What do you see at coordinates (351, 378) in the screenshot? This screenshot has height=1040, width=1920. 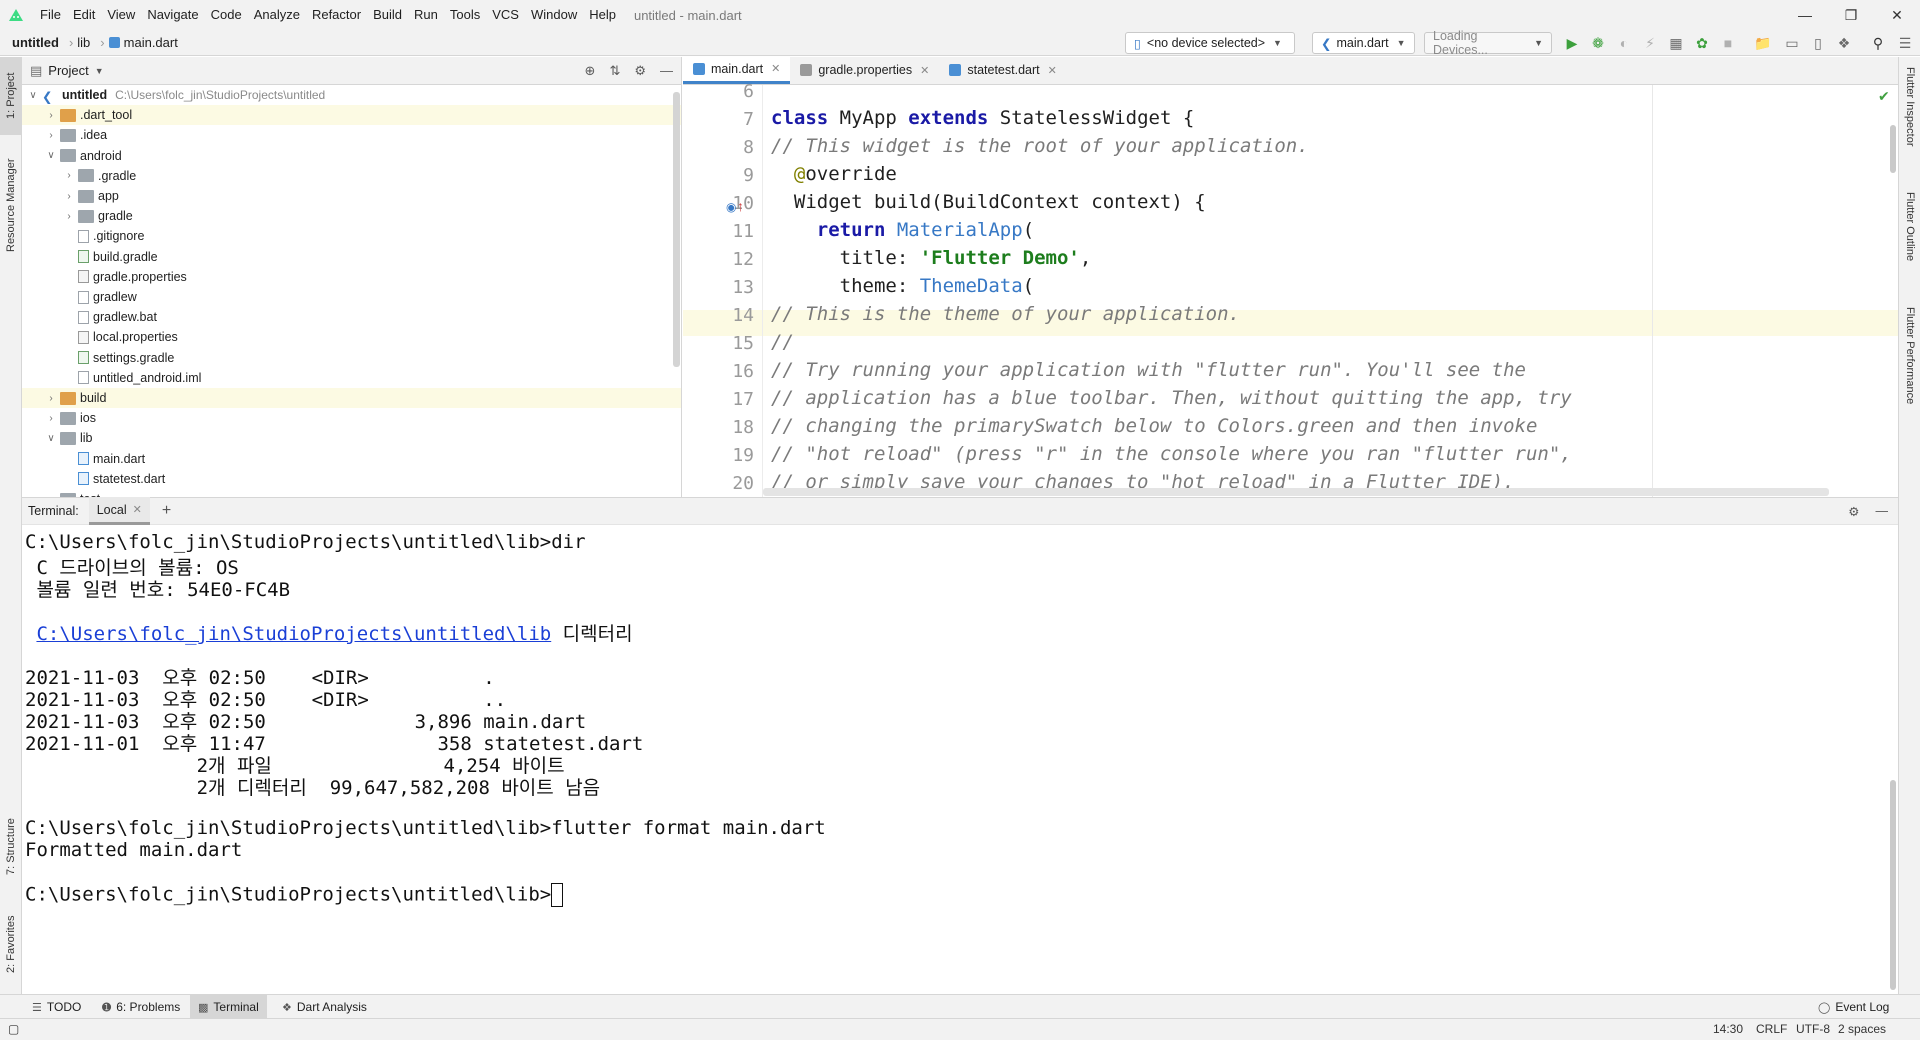 I see `tree-item-untitled-android-iml: untitled_android.iml` at bounding box center [351, 378].